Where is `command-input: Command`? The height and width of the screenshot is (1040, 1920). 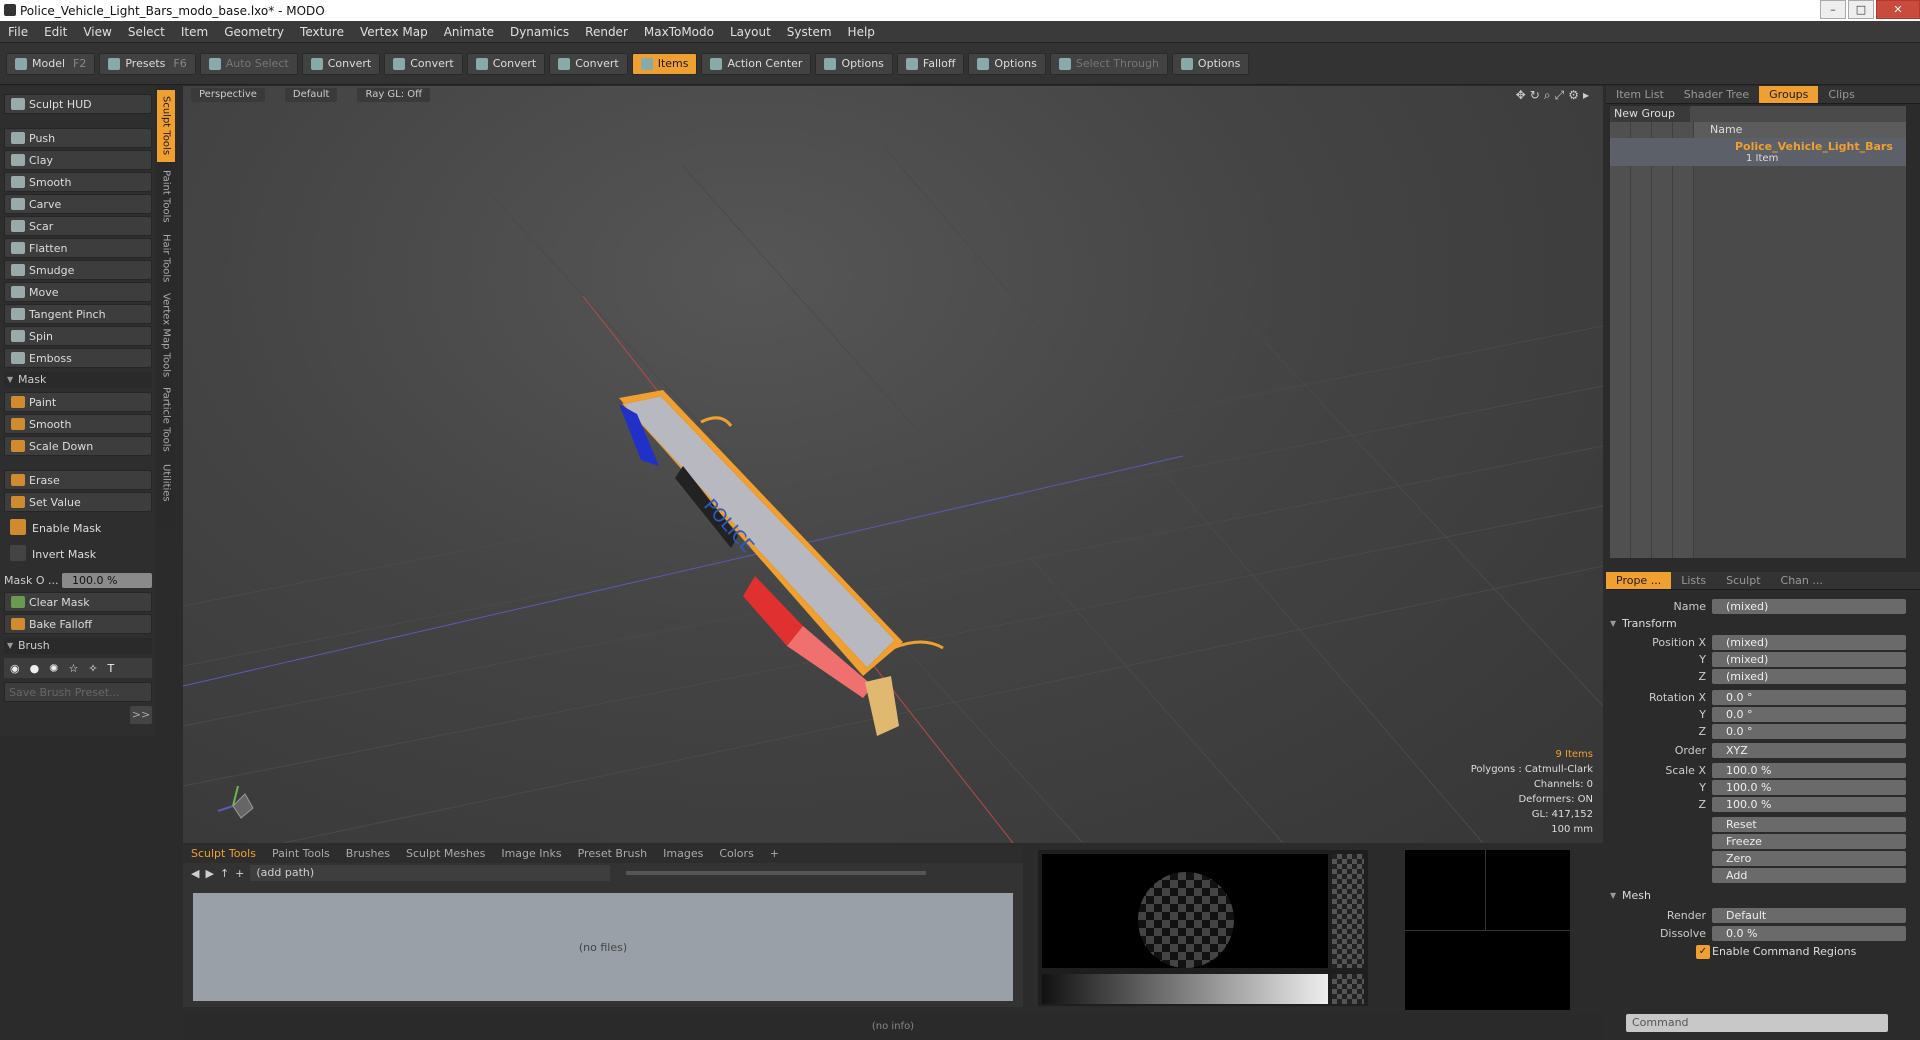
command-input: Command is located at coordinates (1757, 1023).